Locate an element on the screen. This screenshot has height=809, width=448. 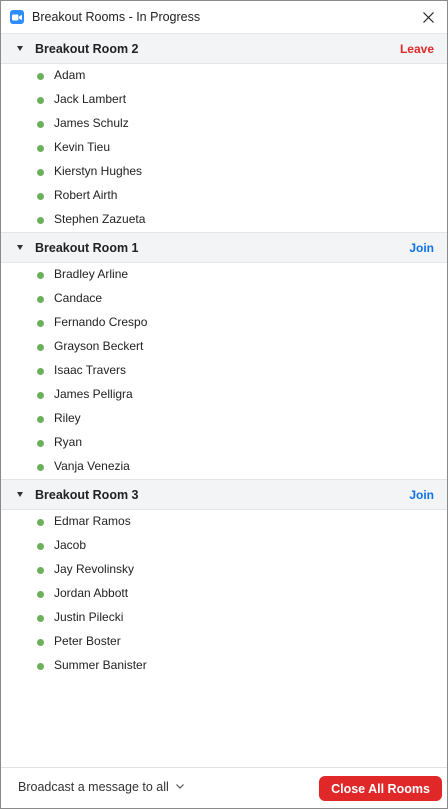
member-name: Edmar Ramos is located at coordinates (92, 521).